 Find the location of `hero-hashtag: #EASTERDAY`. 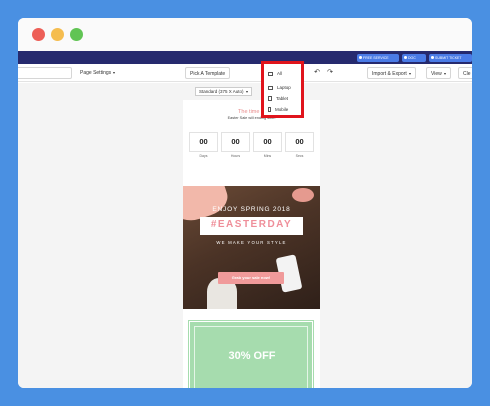

hero-hashtag: #EASTERDAY is located at coordinates (251, 224).